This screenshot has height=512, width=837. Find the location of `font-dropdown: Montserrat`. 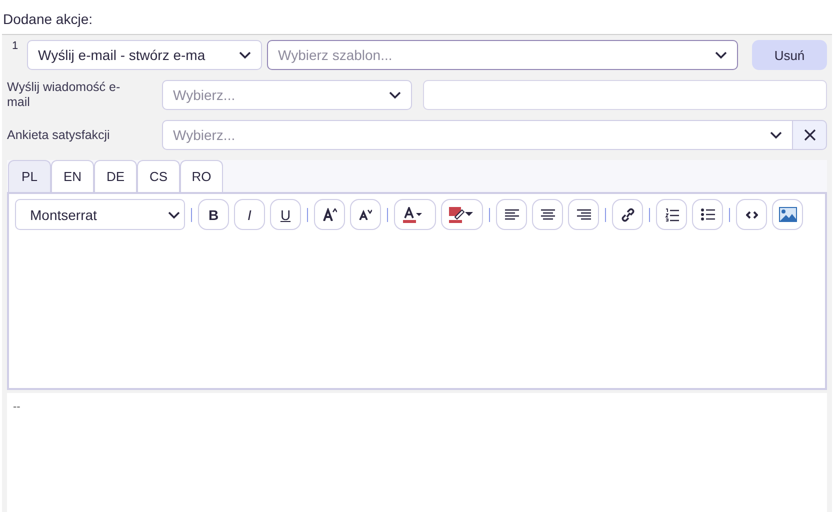

font-dropdown: Montserrat is located at coordinates (100, 214).